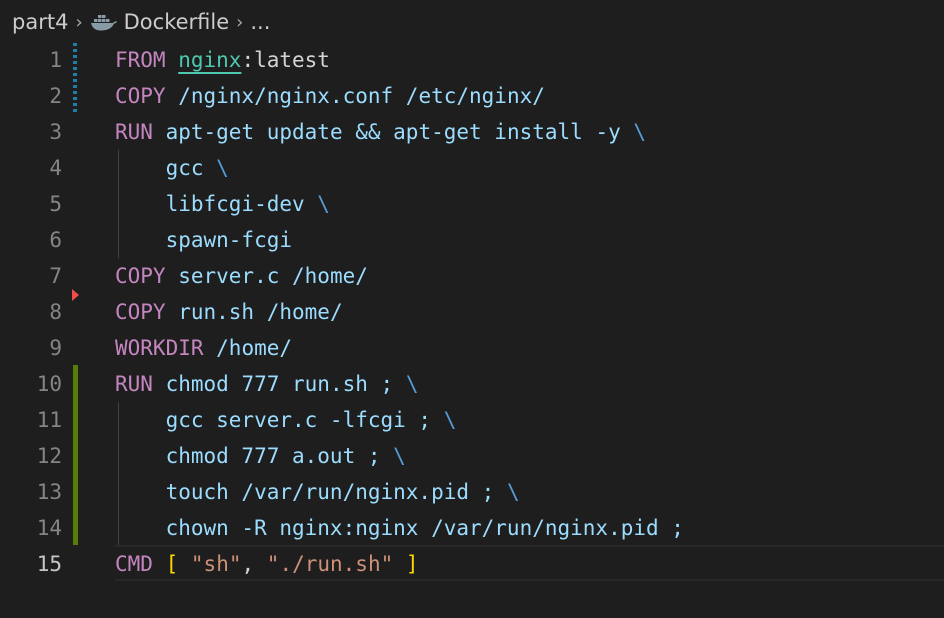 This screenshot has width=944, height=618. I want to click on code-text: WORKDIR /home/, so click(203, 348).